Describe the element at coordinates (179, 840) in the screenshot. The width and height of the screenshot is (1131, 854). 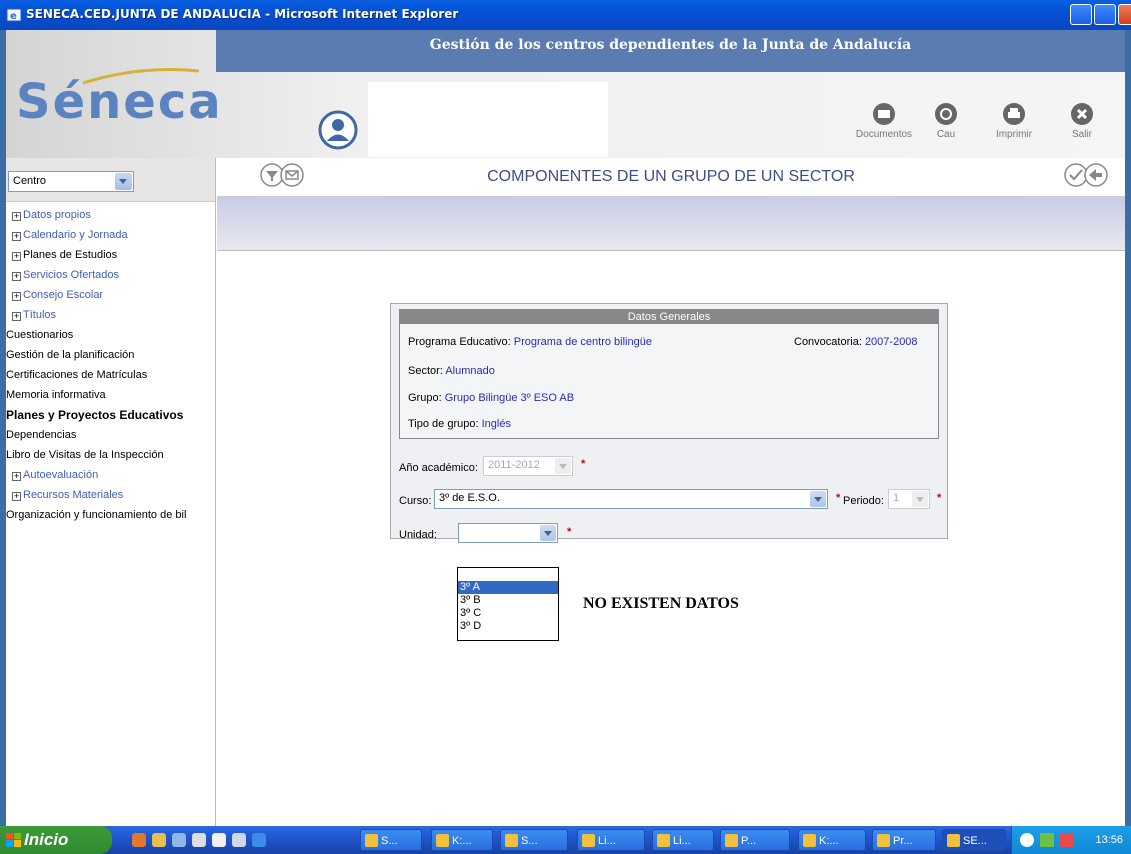
I see `ie-quicklaunch-icon` at that location.